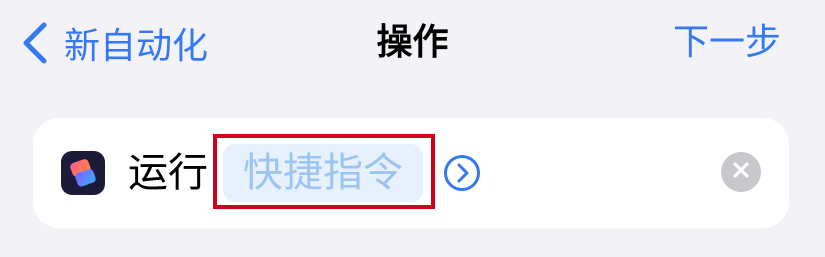 The image size is (825, 257). I want to click on run-label: 运行, so click(168, 173).